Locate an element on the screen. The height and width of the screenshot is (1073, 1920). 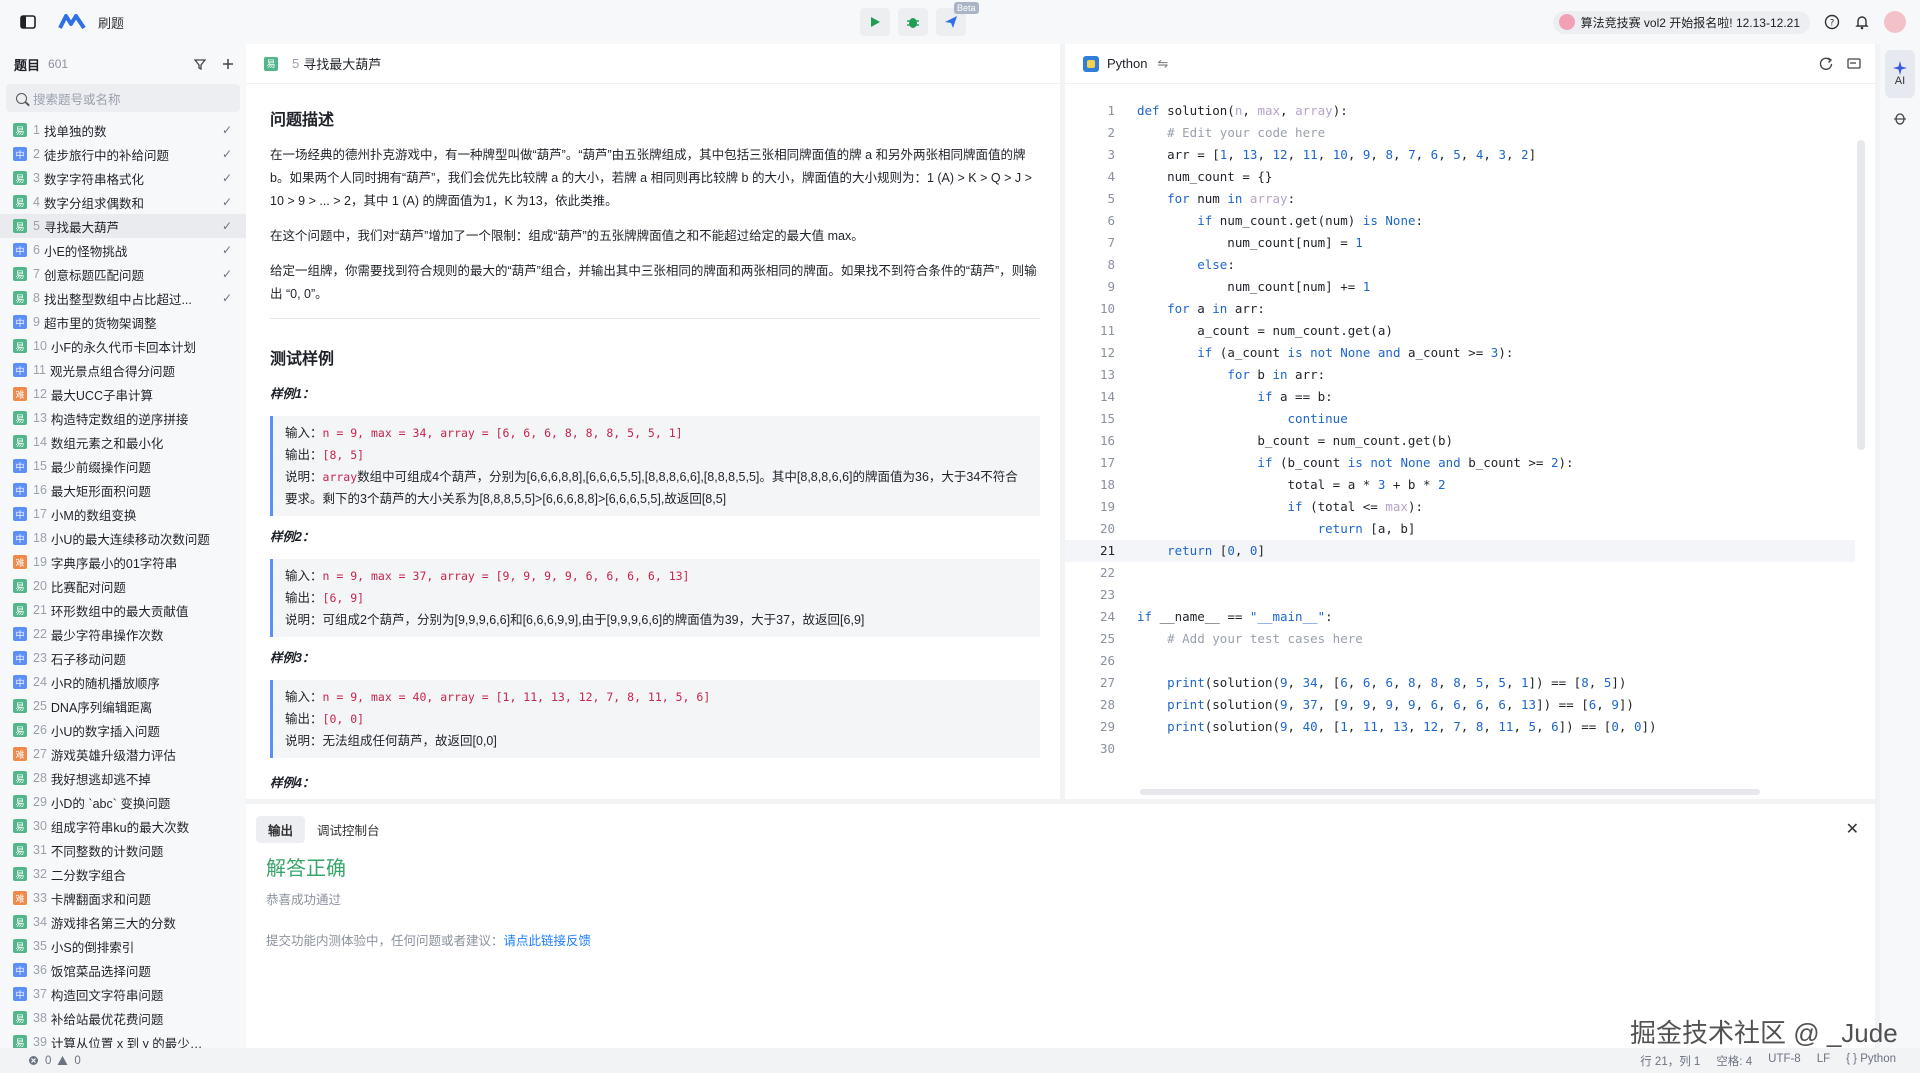
wrap-icon is located at coordinates (1854, 64).